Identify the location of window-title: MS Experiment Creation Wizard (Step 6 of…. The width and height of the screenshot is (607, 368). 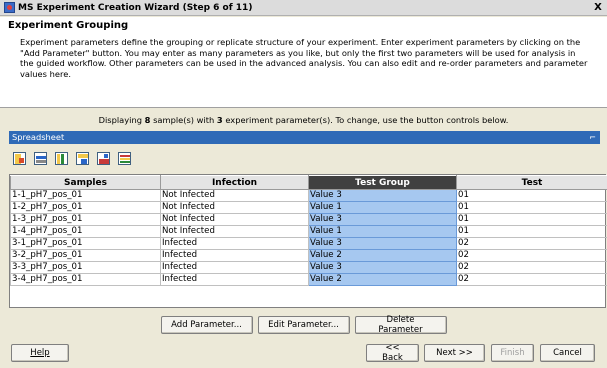
(135, 7).